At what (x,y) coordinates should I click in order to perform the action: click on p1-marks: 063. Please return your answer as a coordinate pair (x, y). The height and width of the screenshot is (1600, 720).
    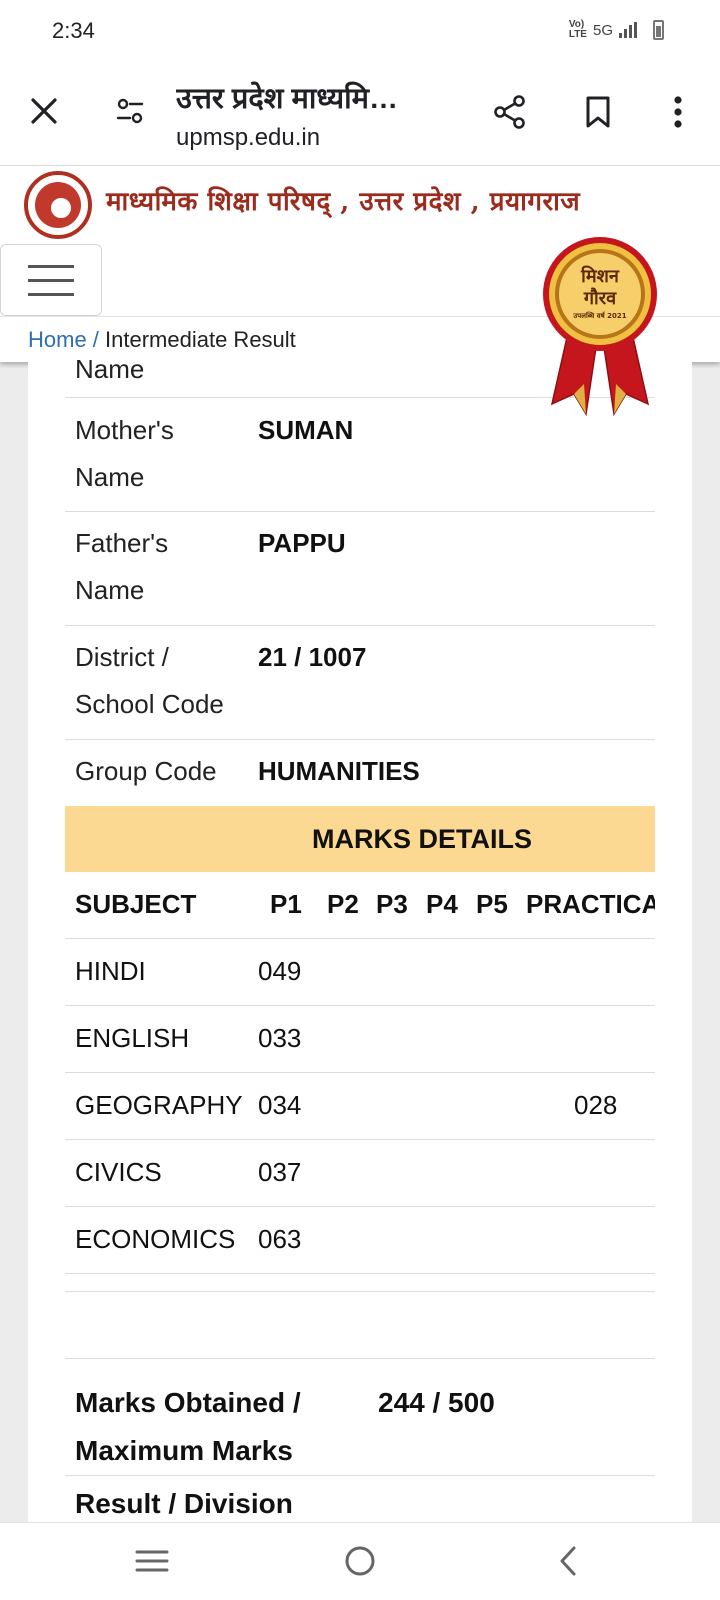
    Looking at the image, I should click on (280, 1239).